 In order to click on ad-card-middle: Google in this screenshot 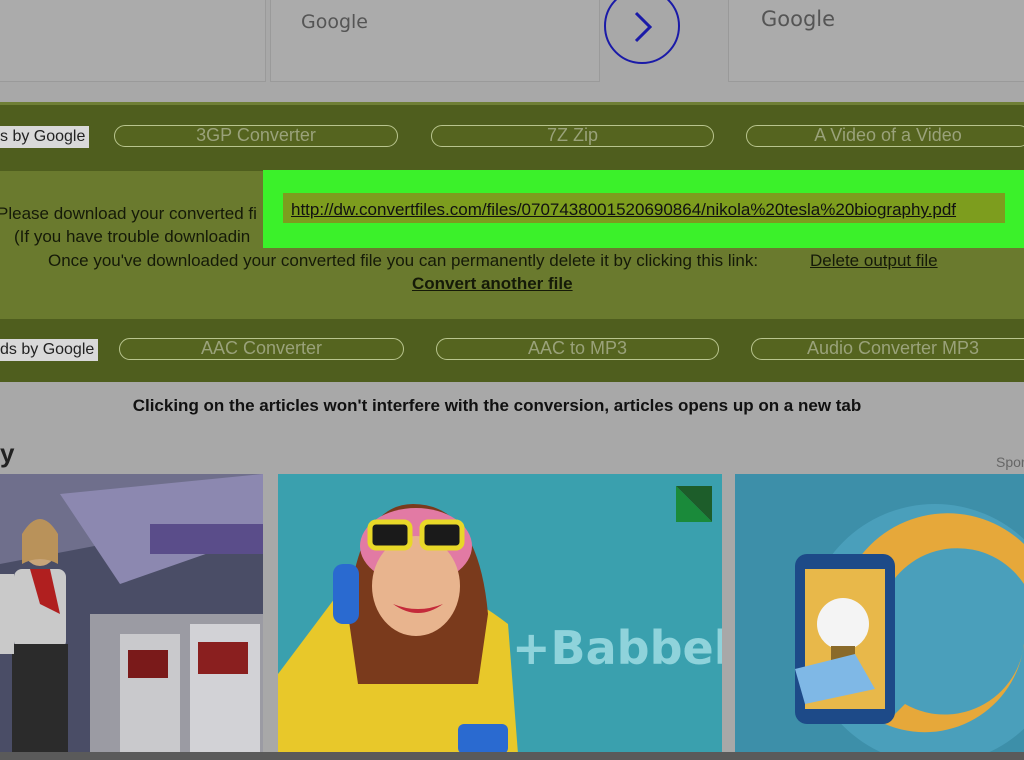, I will do `click(435, 41)`.